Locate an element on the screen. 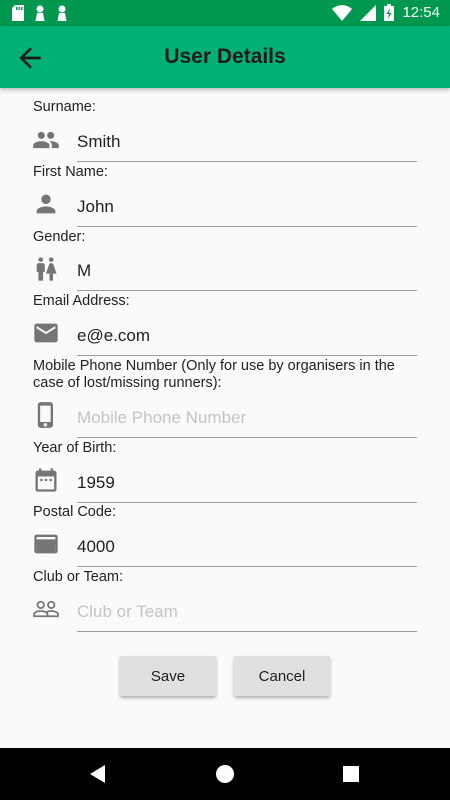  postal-code-label: Postal Code: is located at coordinates (75, 512).